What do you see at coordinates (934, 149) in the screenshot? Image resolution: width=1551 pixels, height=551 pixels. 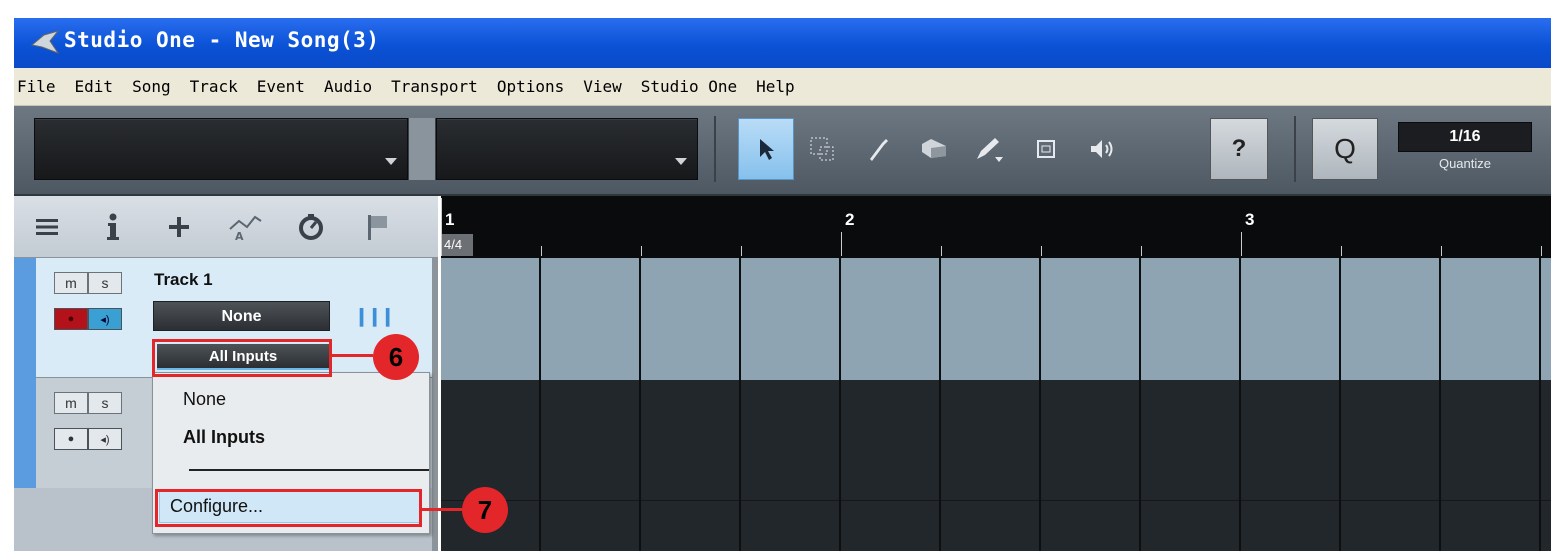 I see `eraser-tool-icon` at bounding box center [934, 149].